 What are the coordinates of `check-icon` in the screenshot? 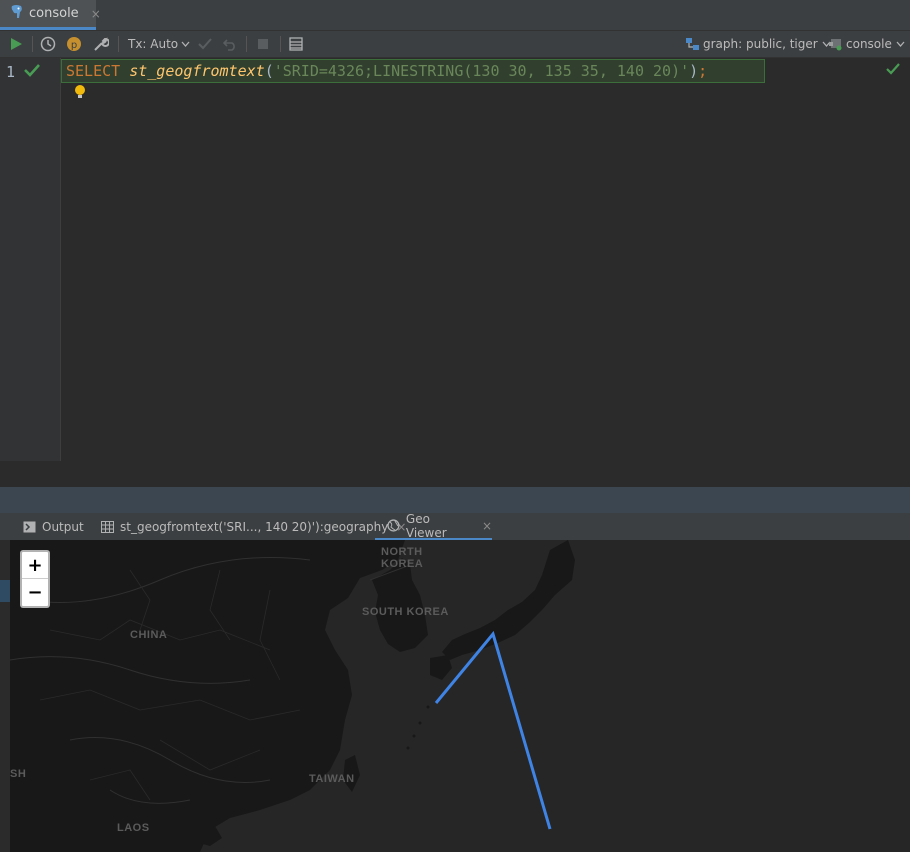 It's located at (205, 44).